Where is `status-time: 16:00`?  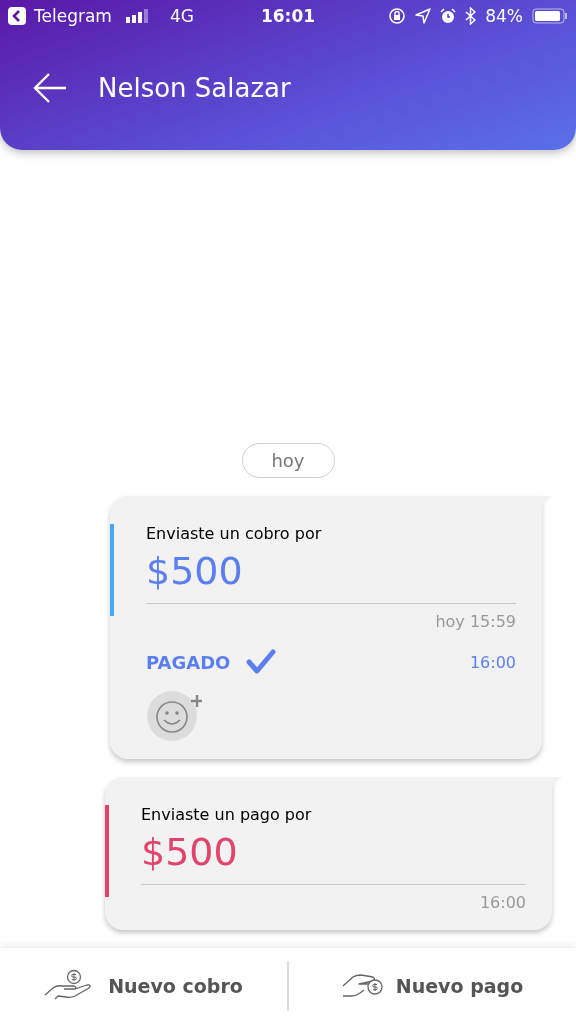
status-time: 16:00 is located at coordinates (492, 662).